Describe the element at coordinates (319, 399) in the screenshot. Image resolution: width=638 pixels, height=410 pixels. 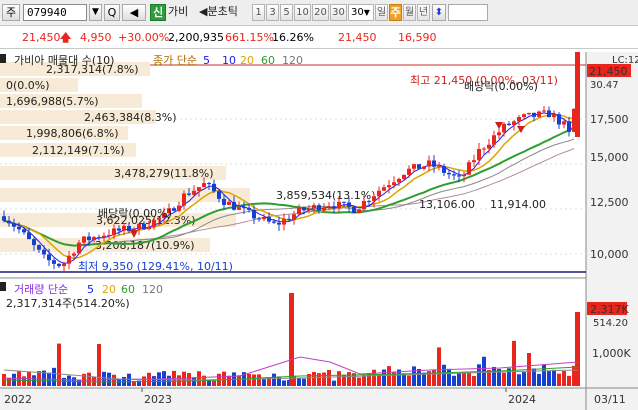
I see `x-axis-strip` at that location.